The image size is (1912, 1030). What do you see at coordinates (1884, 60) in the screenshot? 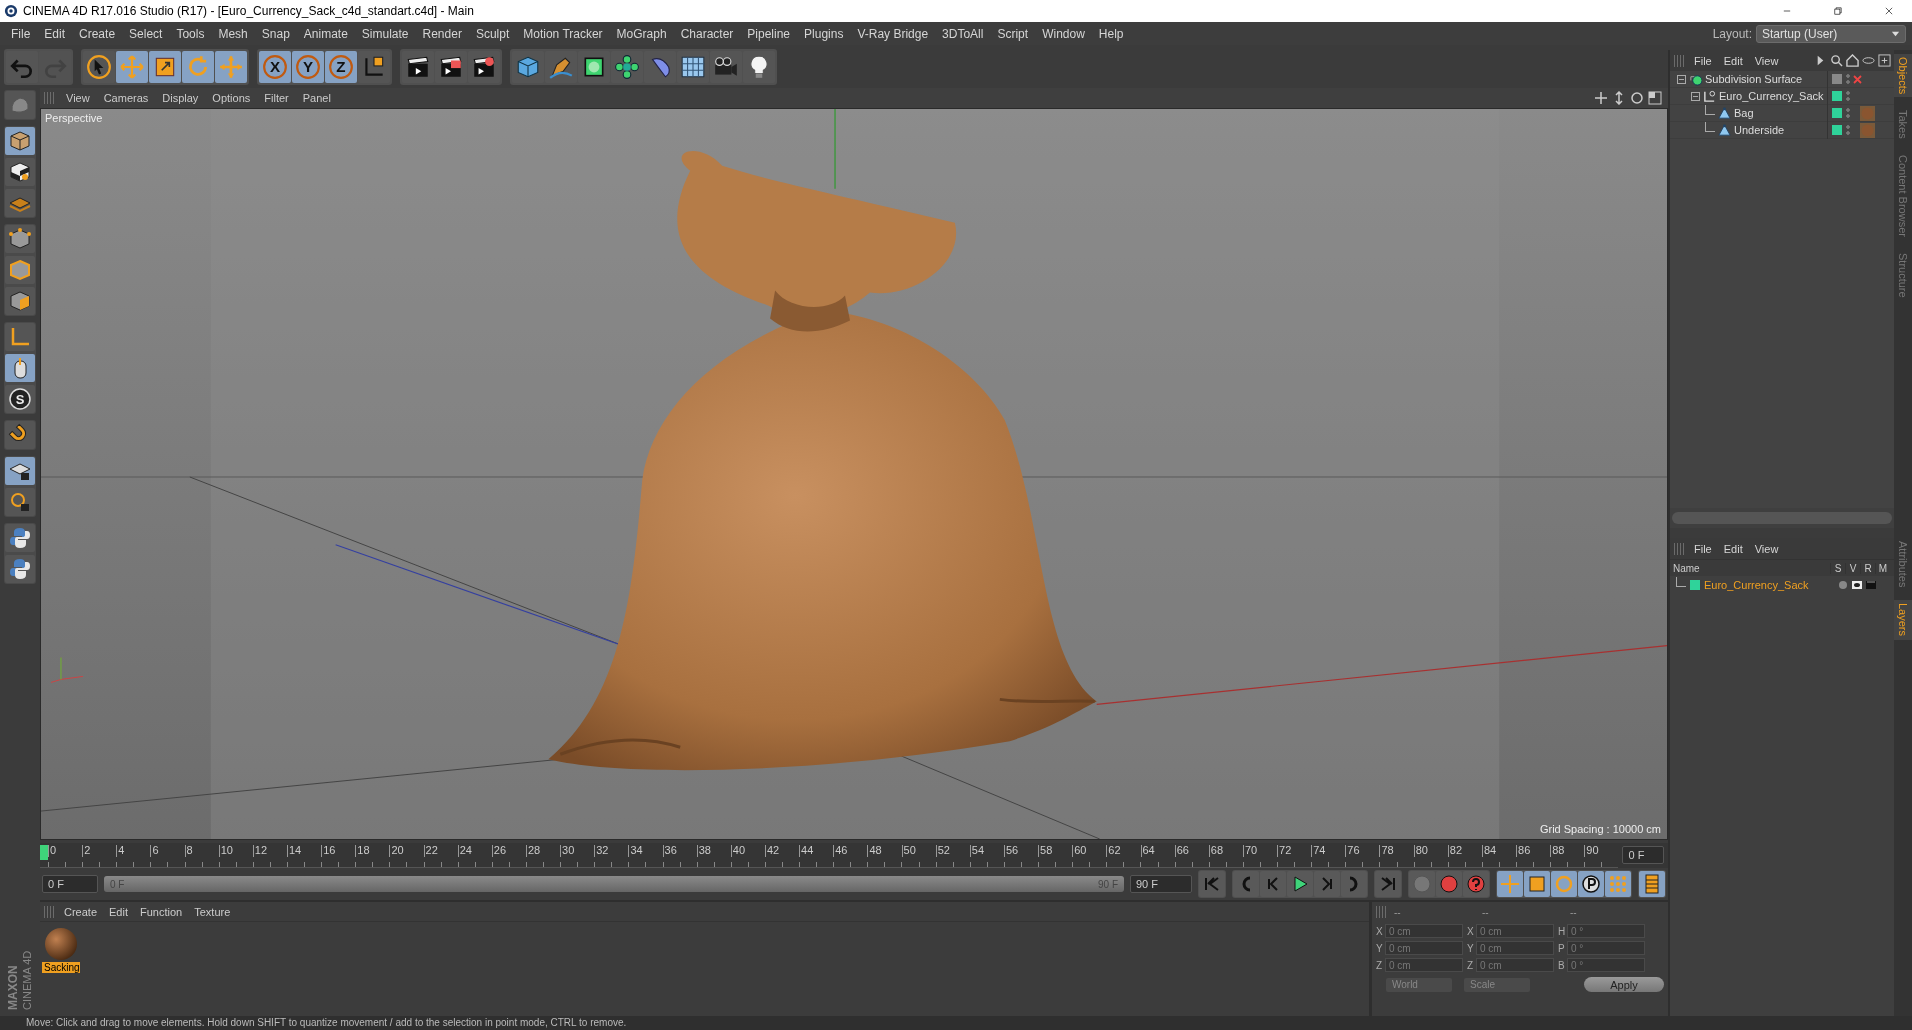
I see `add-panel-icon` at bounding box center [1884, 60].